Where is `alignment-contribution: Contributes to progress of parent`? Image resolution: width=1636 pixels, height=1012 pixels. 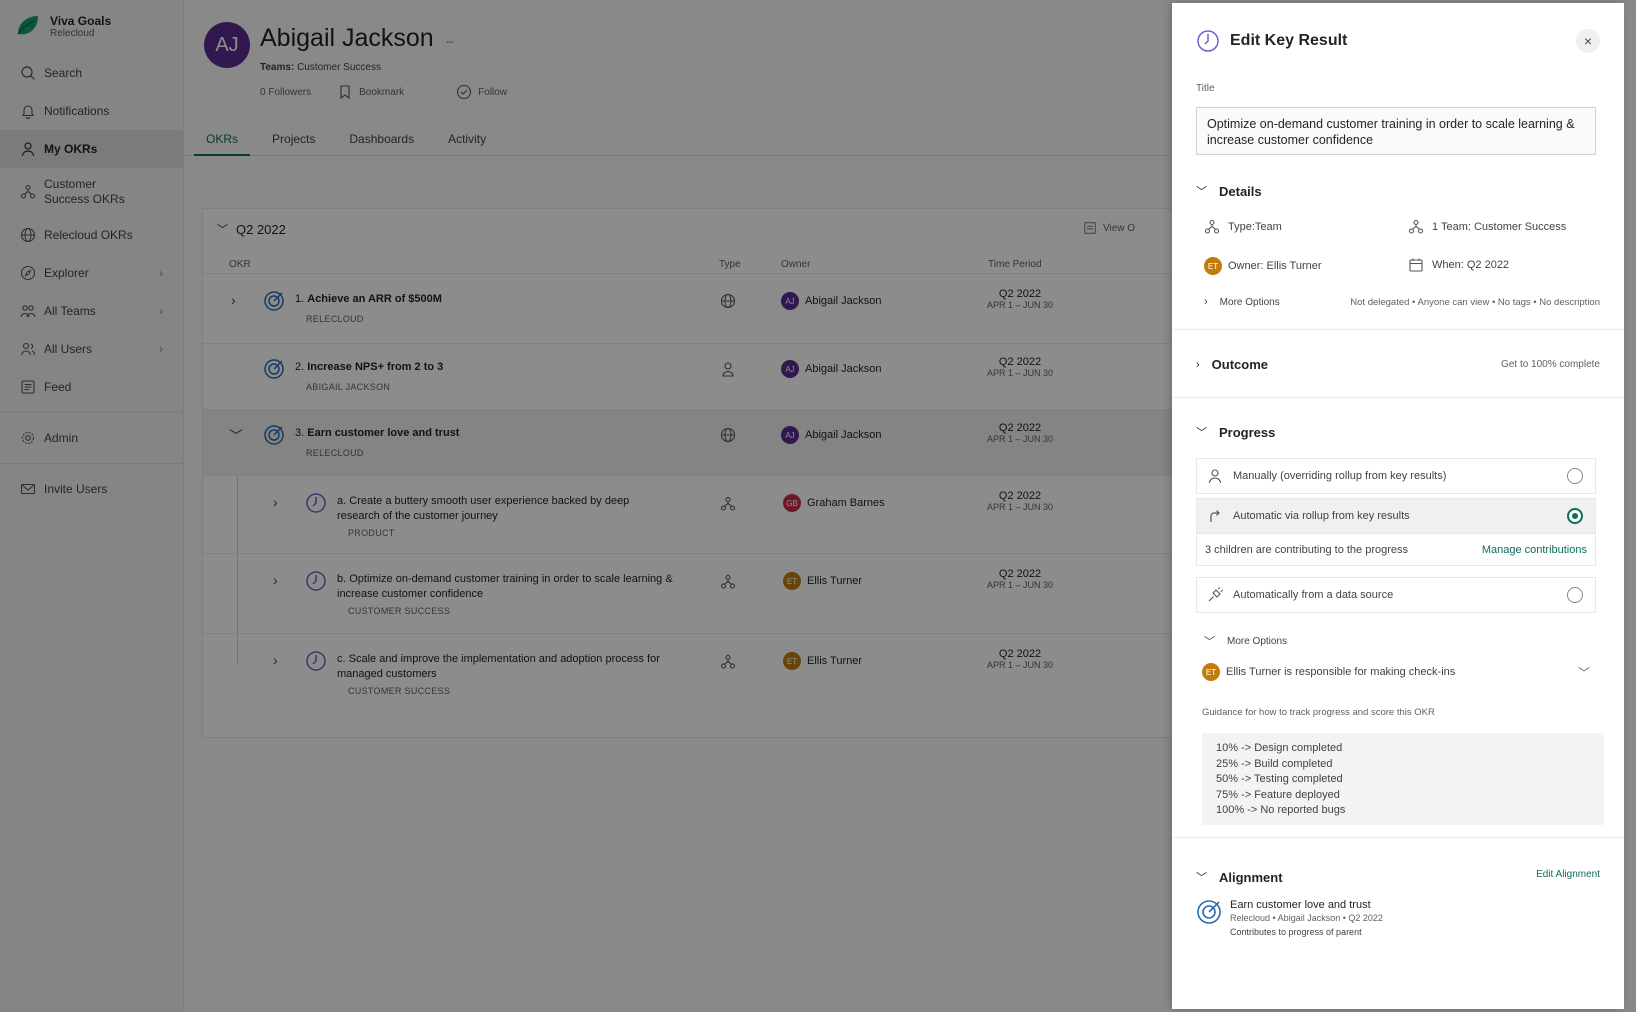
alignment-contribution: Contributes to progress of parent is located at coordinates (1296, 932).